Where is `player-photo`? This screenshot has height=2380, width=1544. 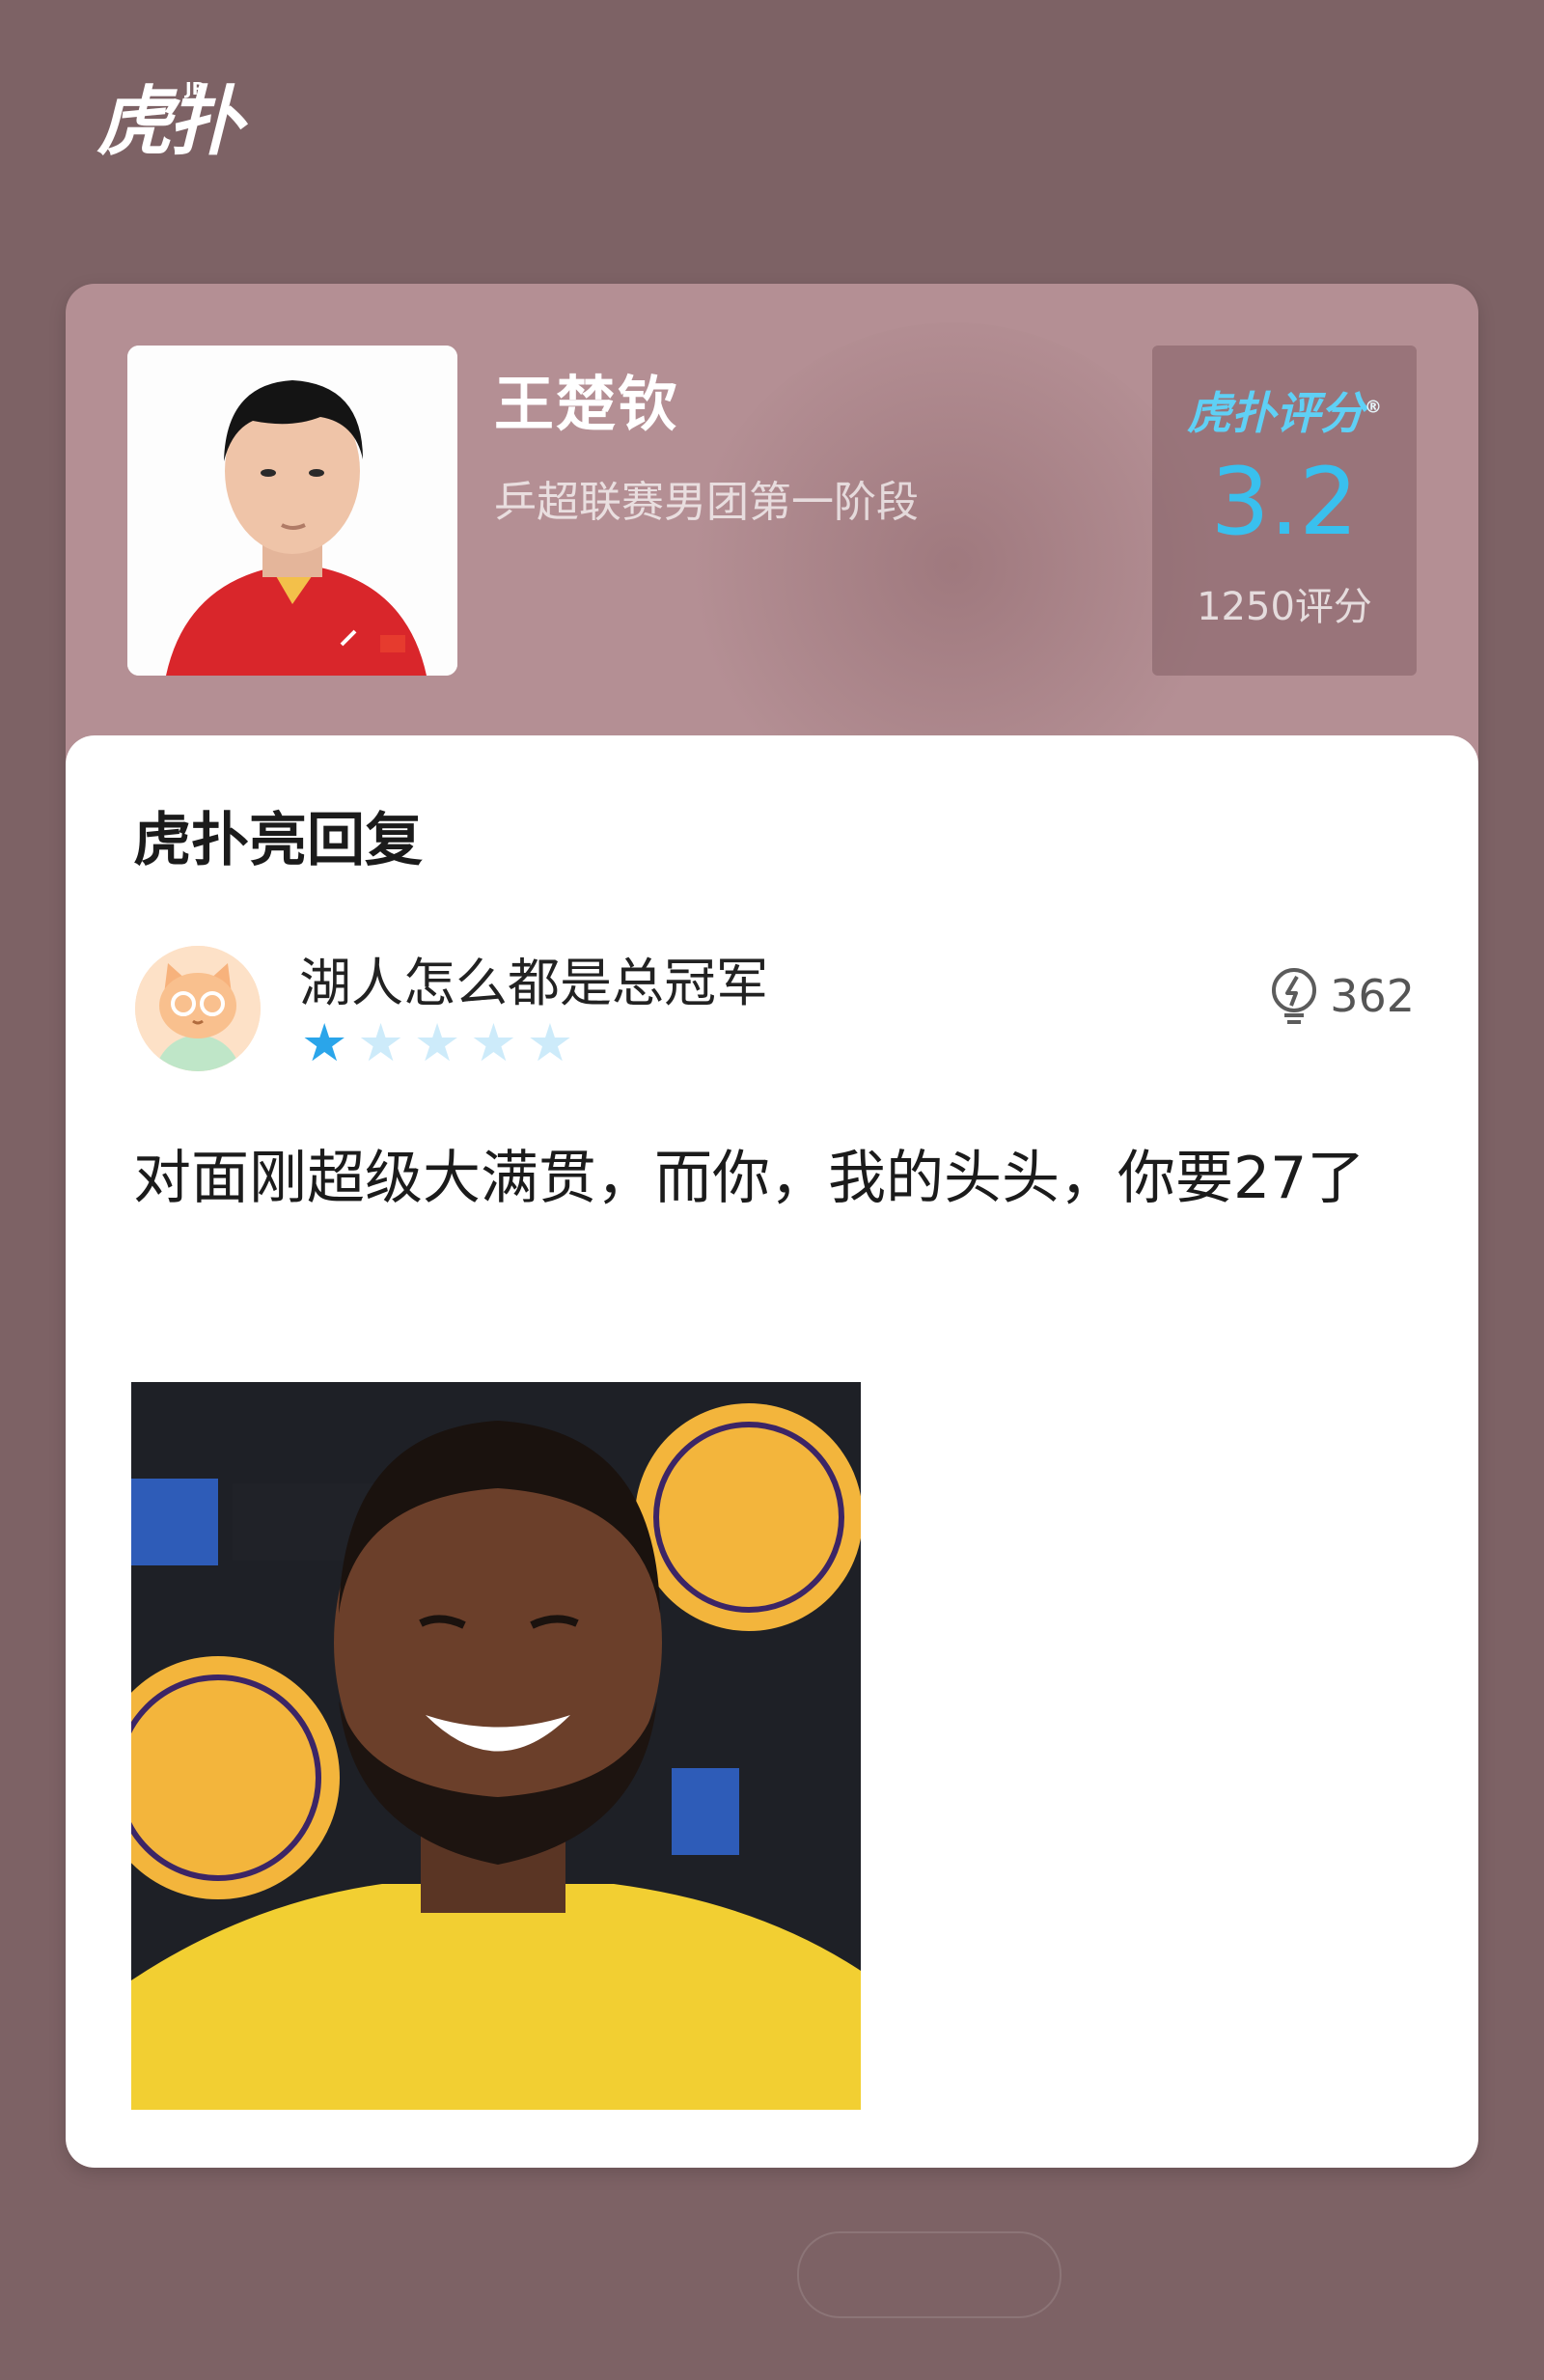 player-photo is located at coordinates (292, 511).